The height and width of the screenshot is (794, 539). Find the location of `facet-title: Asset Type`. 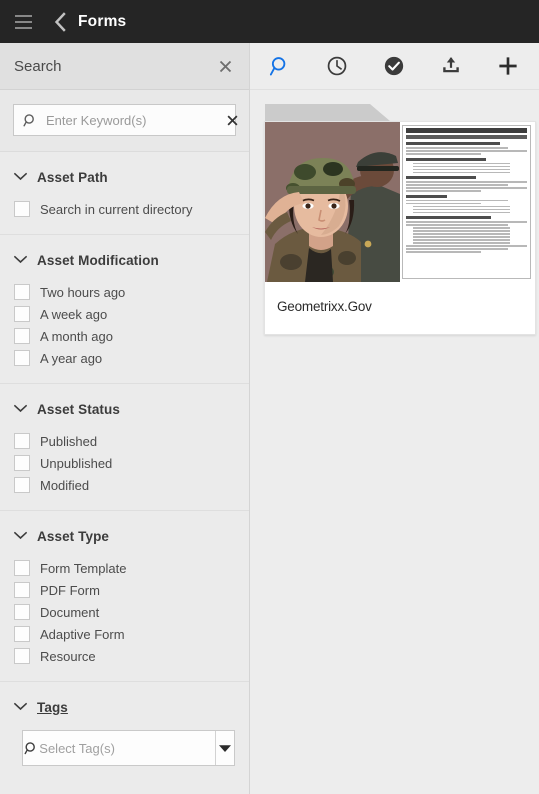

facet-title: Asset Type is located at coordinates (73, 536).